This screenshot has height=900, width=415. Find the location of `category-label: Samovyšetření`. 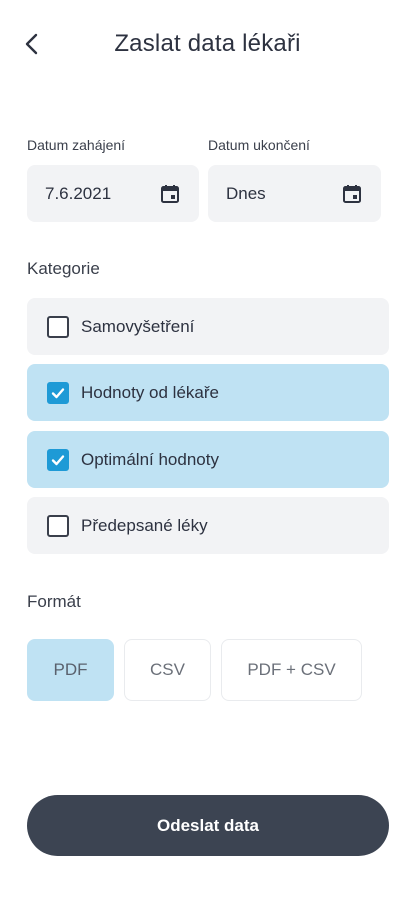

category-label: Samovyšetření is located at coordinates (138, 326).